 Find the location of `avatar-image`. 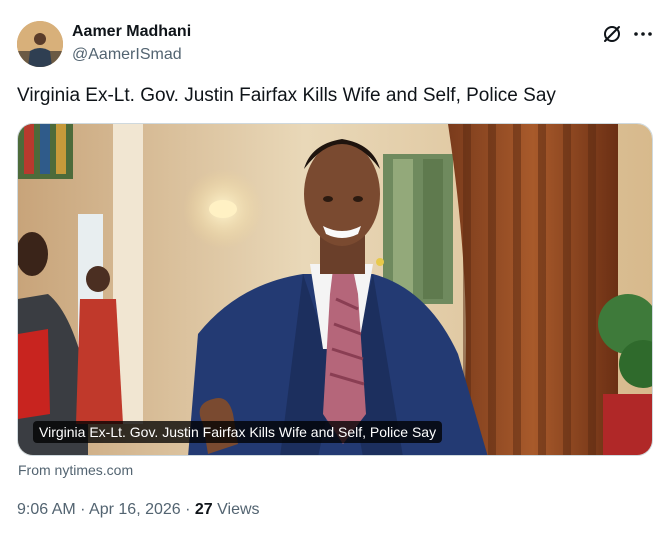

avatar-image is located at coordinates (40, 44).